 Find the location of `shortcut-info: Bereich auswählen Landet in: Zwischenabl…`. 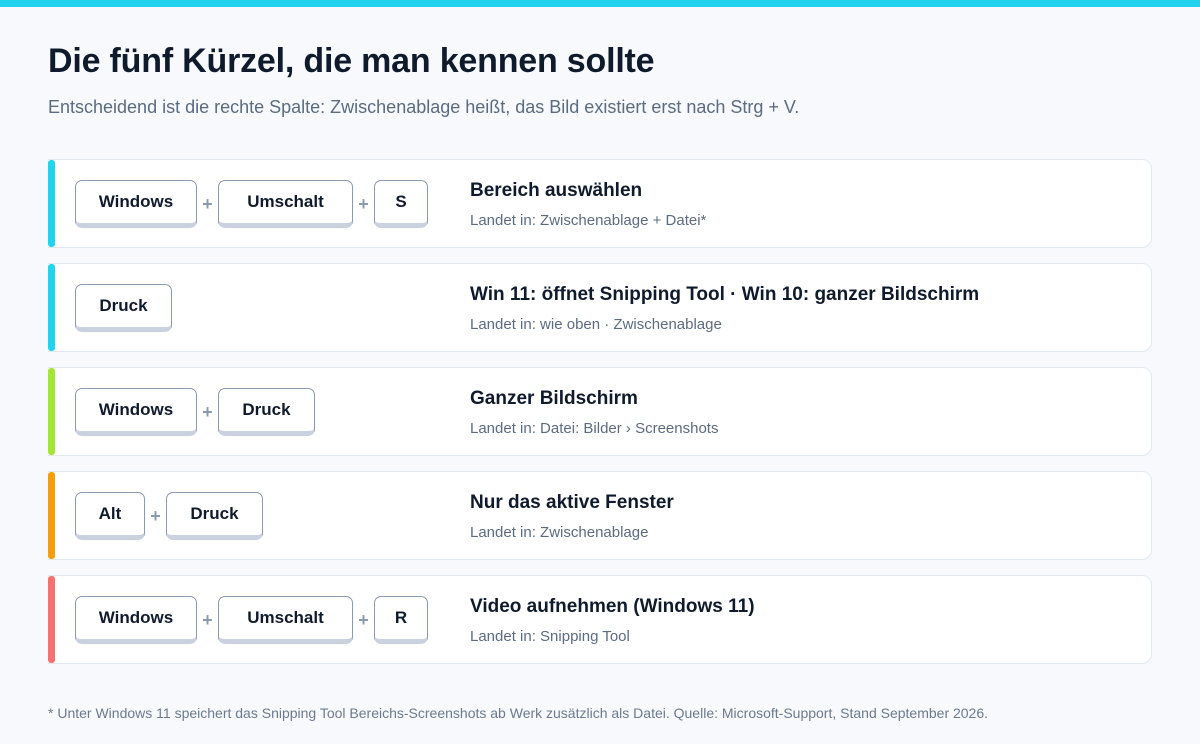

shortcut-info: Bereich auswählen Landet in: Zwischenabl… is located at coordinates (588, 204).